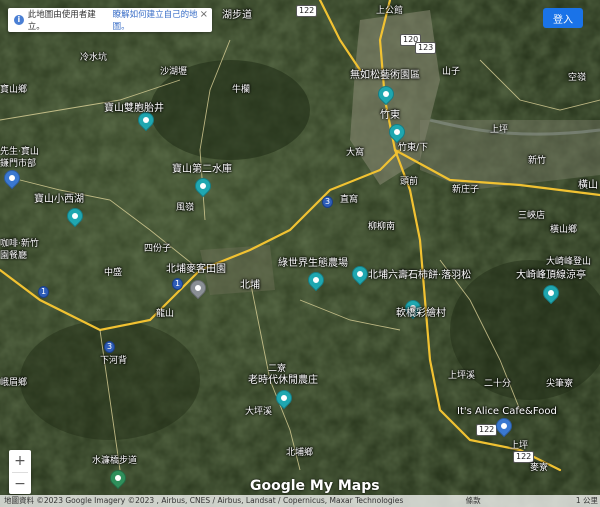 The width and height of the screenshot is (600, 507). Describe the element at coordinates (349, 200) in the screenshot. I see `map-label: 直窩` at that location.